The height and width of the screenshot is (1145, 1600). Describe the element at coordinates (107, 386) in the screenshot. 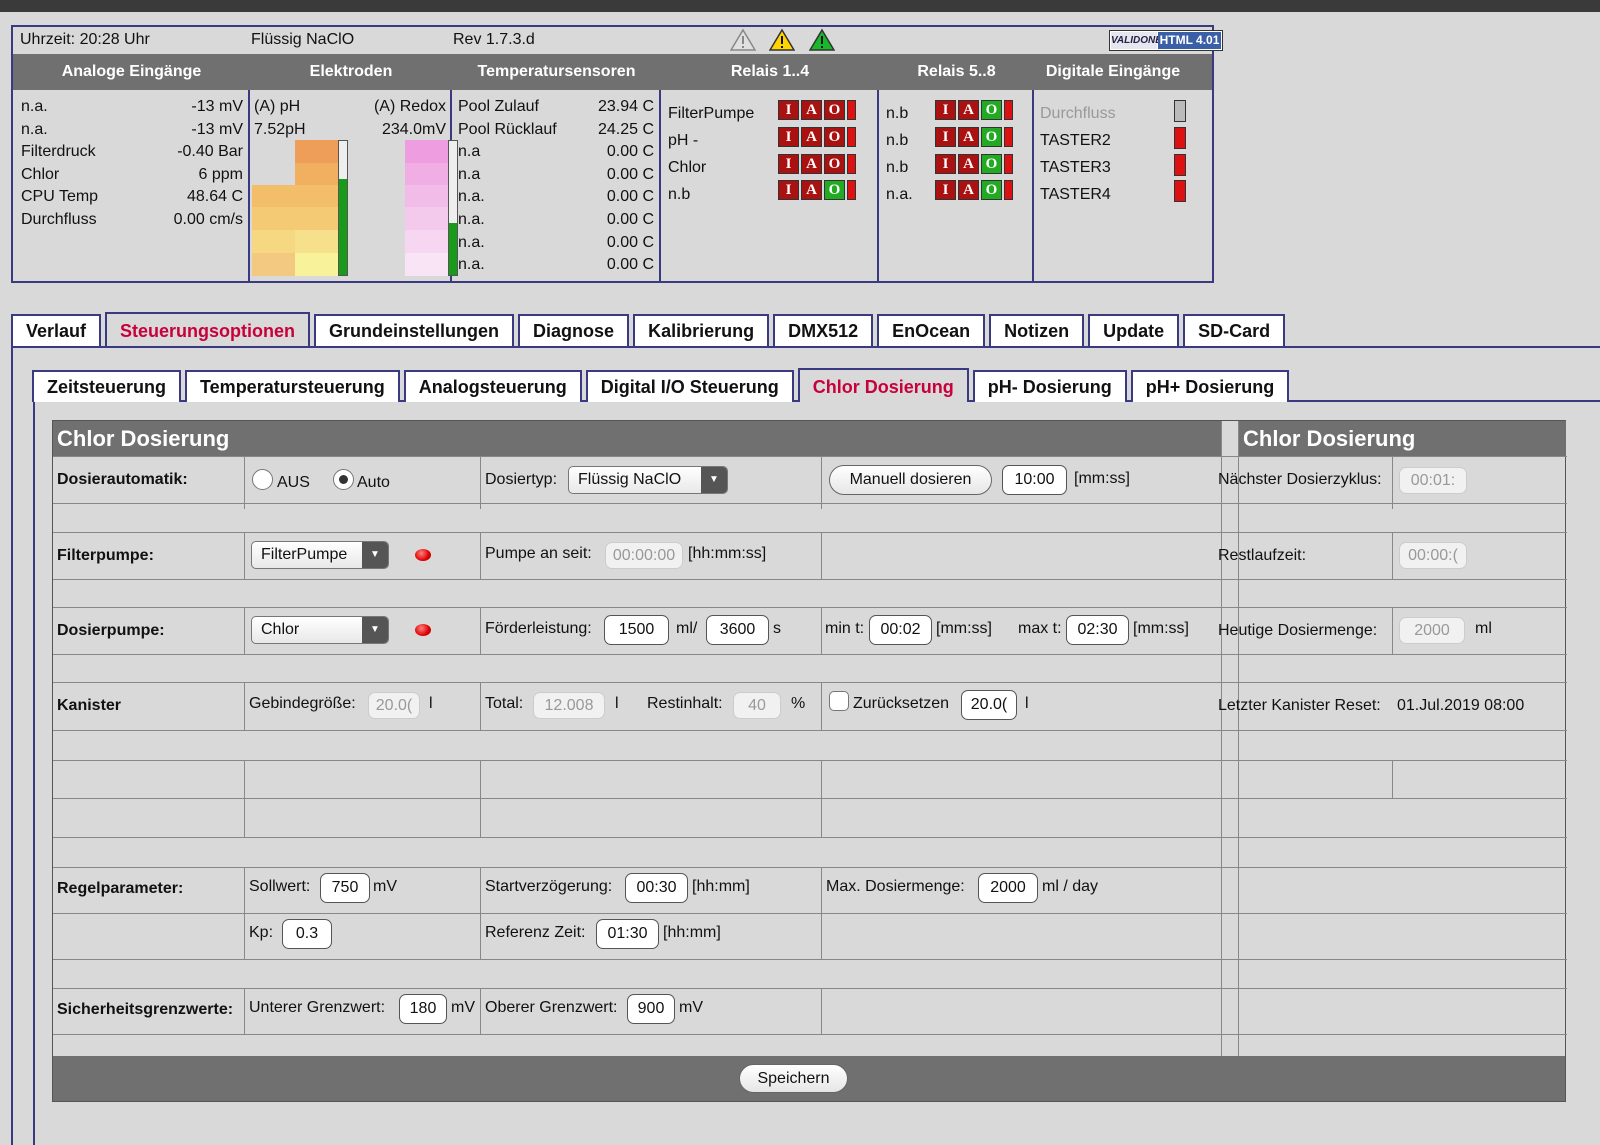

I see `subtab-zeitsteuerung: Zeitsteuerung` at that location.